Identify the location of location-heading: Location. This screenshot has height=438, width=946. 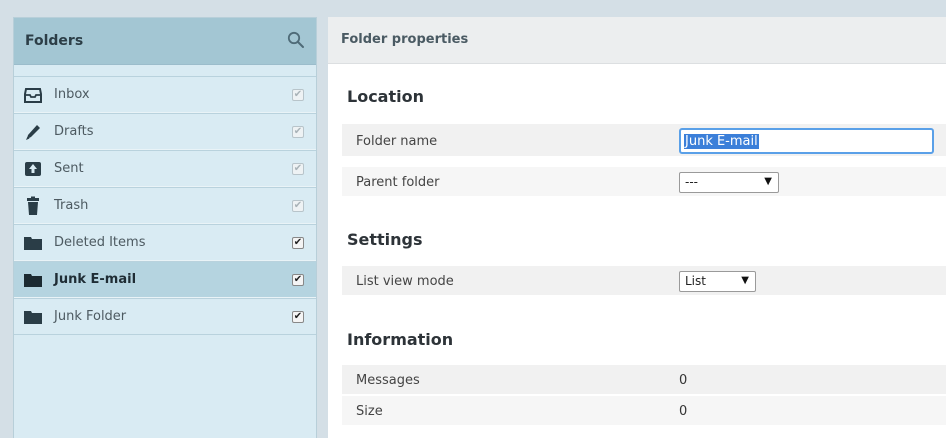
(385, 96).